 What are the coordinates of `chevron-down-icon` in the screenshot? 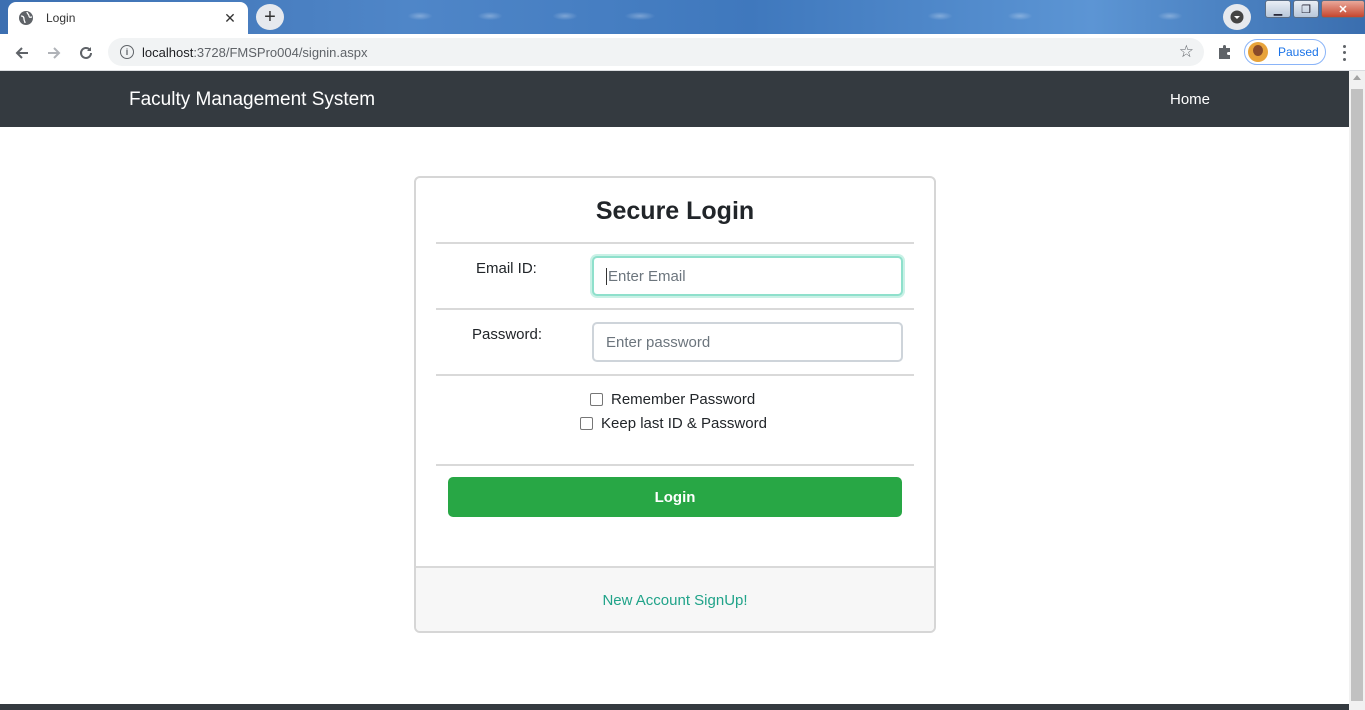 It's located at (1237, 17).